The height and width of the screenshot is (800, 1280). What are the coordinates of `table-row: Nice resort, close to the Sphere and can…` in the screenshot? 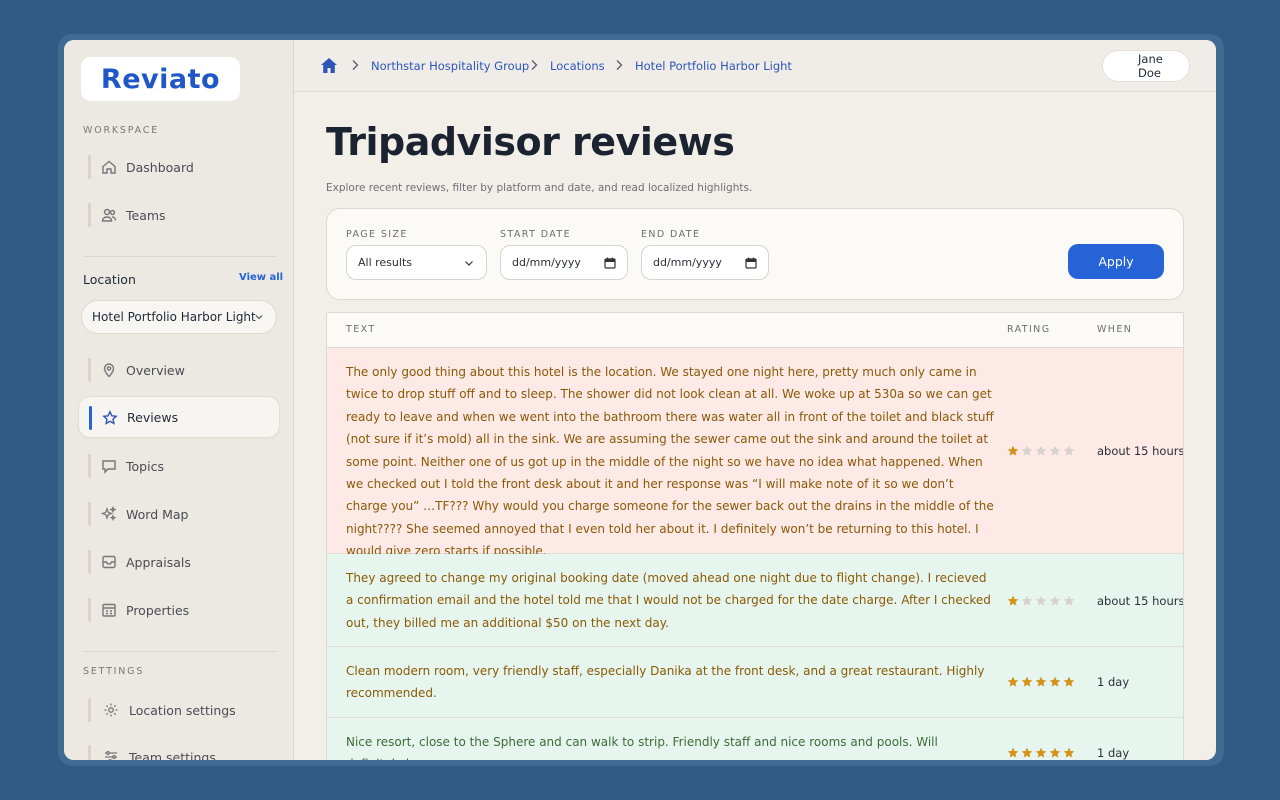 It's located at (755, 739).